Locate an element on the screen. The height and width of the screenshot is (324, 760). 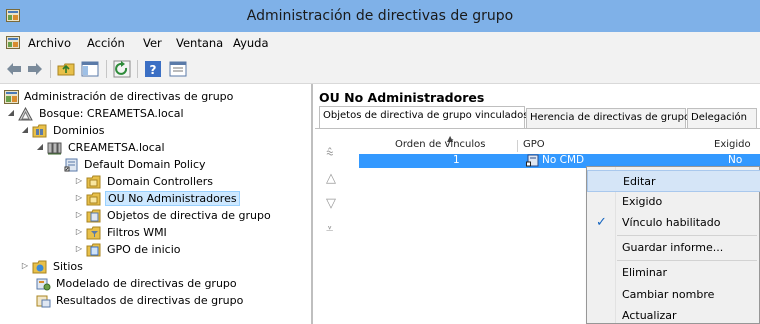
column-header-order: Orden de vínculos is located at coordinates (440, 146).